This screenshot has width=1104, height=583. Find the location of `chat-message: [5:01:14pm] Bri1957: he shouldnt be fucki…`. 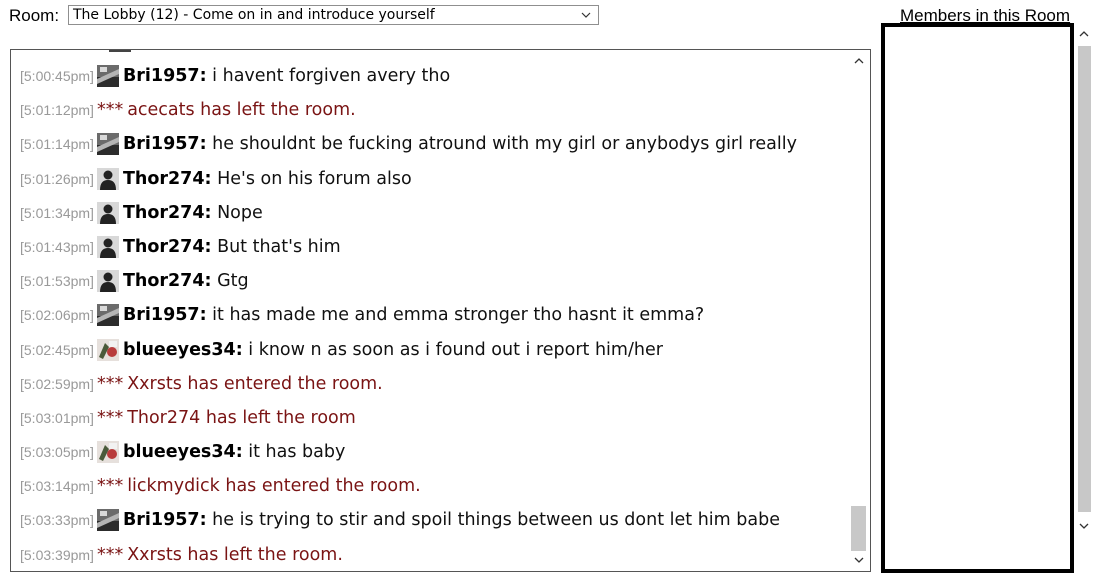

chat-message: [5:01:14pm] Bri1957: he shouldnt be fucki… is located at coordinates (429, 144).